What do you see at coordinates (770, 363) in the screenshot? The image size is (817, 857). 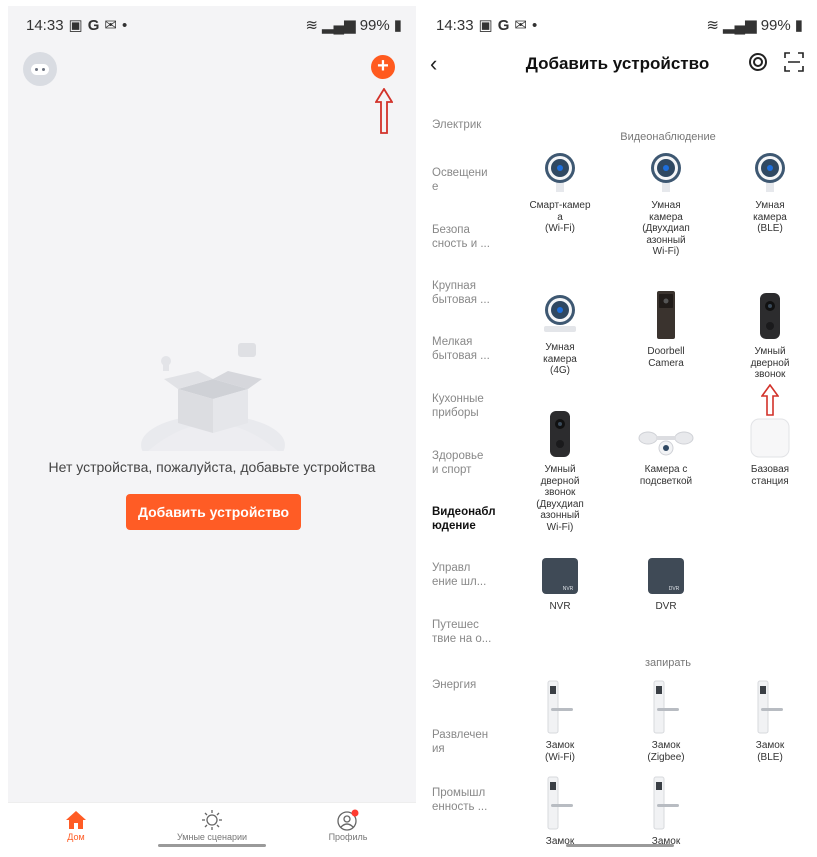 I see `device-label: Умный дверной звонок` at bounding box center [770, 363].